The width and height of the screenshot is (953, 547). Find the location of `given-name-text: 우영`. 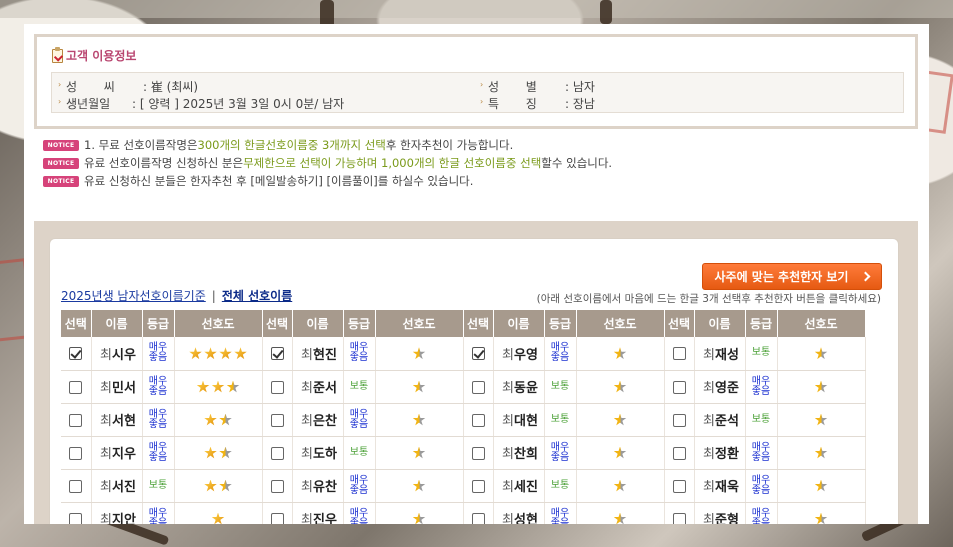

given-name-text: 우영 is located at coordinates (526, 355).